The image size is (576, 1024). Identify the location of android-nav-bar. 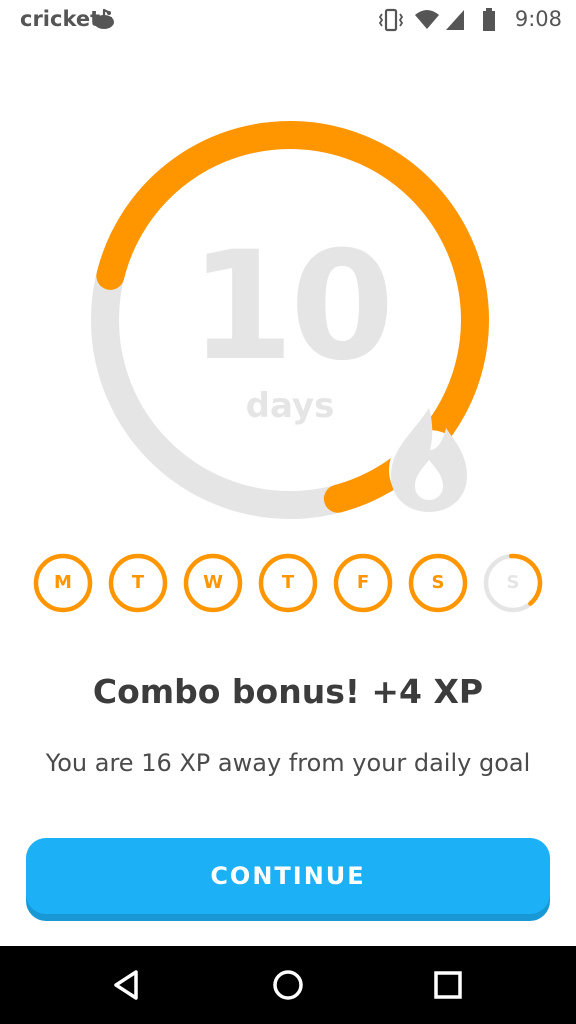
(288, 985).